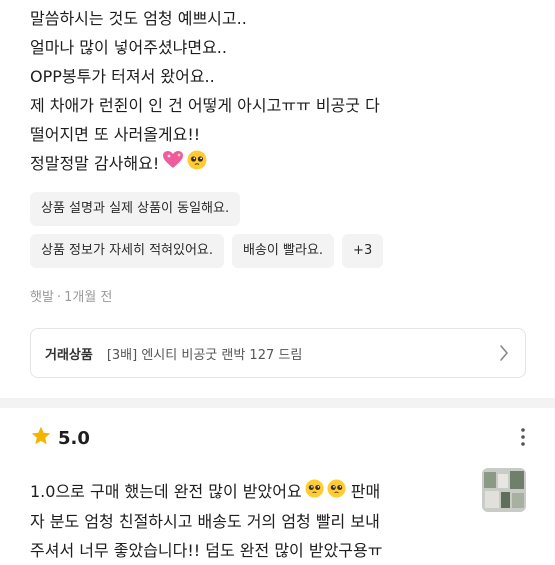 The image size is (555, 565). What do you see at coordinates (280, 209) in the screenshot?
I see `tag-row: 상품 설명과 실제 상품이 동일해요.` at bounding box center [280, 209].